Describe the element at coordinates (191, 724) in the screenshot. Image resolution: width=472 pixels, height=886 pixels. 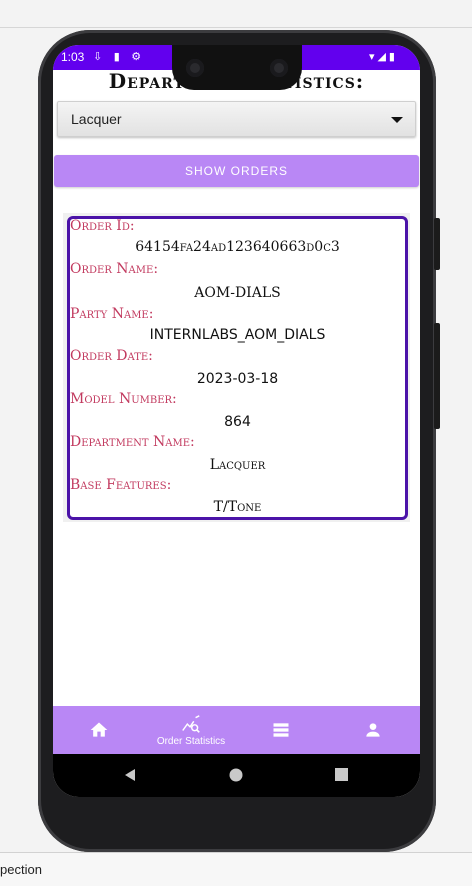
I see `query-stats-icon` at that location.